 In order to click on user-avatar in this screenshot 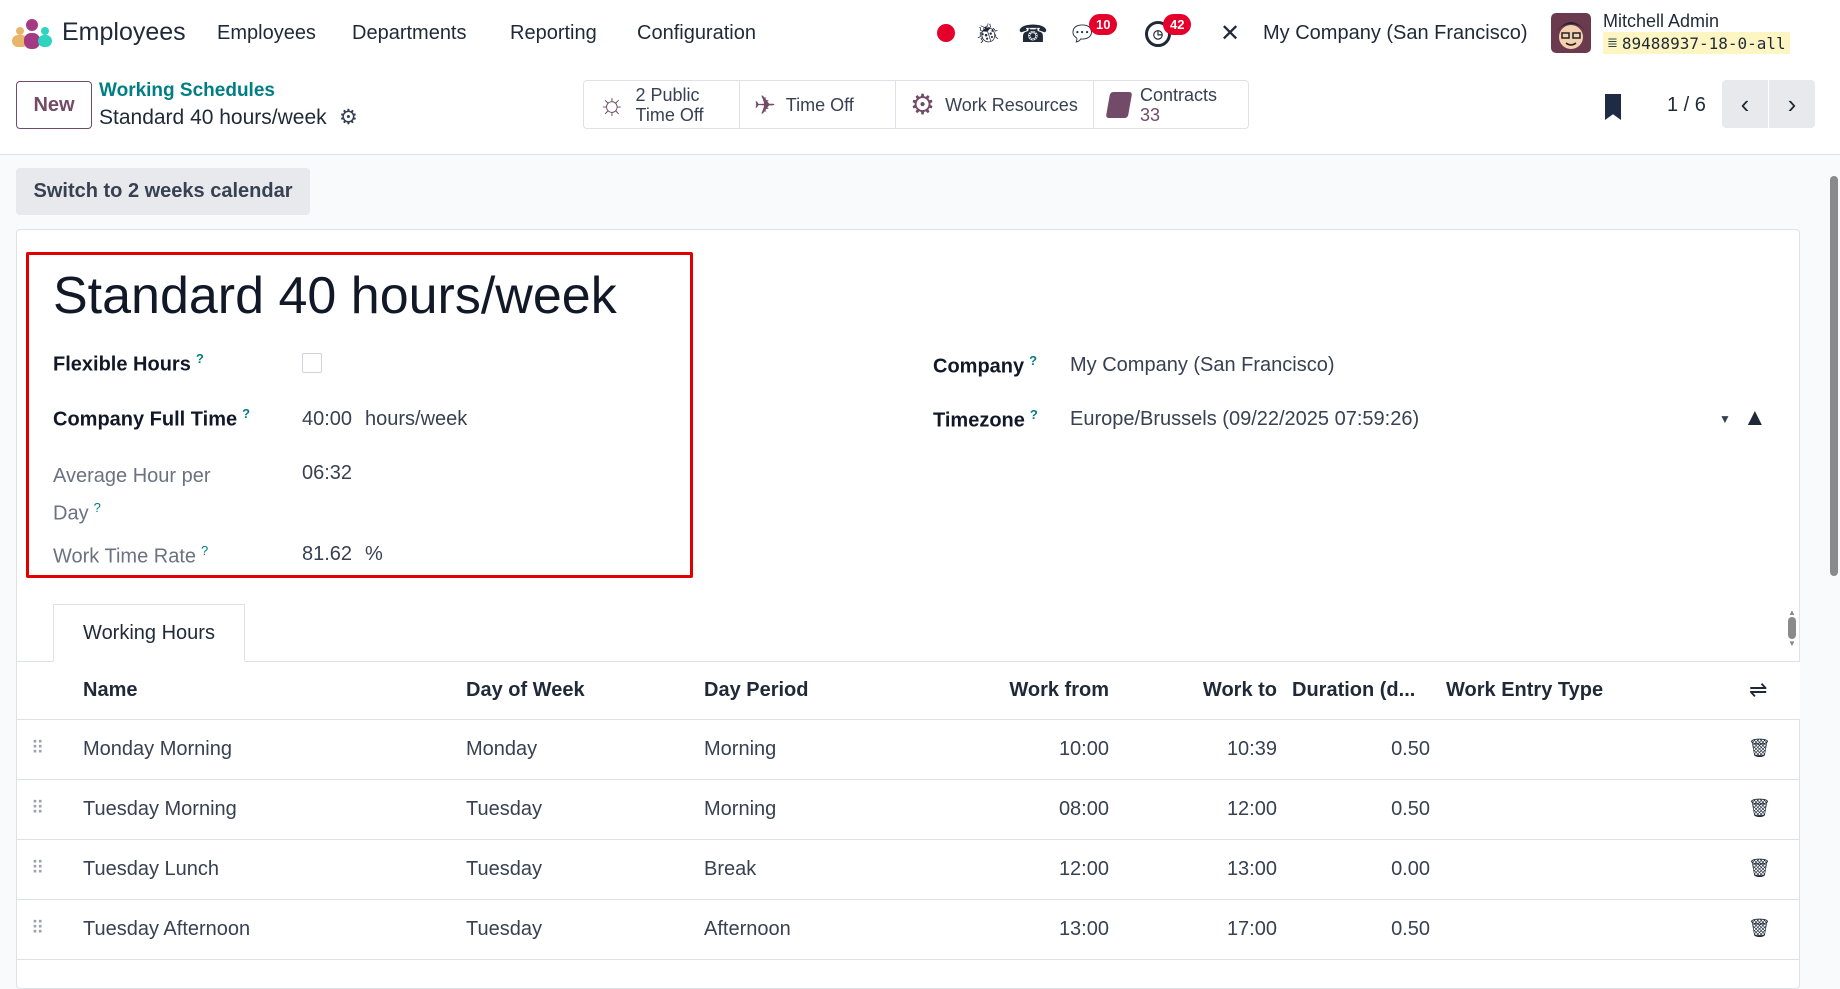, I will do `click(1571, 33)`.